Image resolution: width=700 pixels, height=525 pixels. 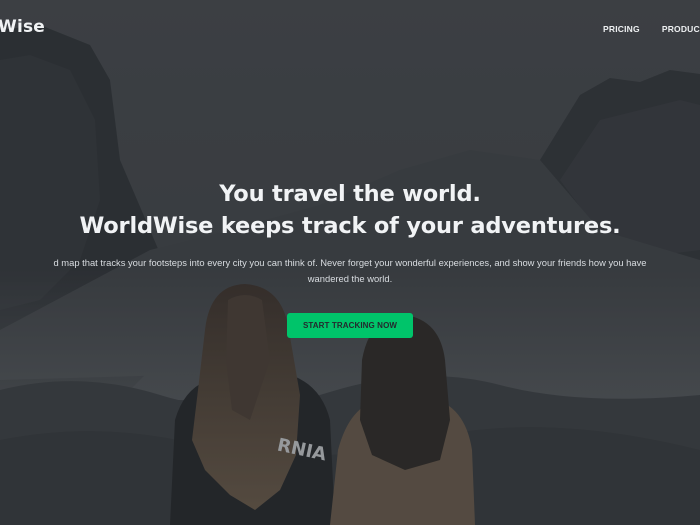 I want to click on nav-link-pricing: PRICING, so click(x=621, y=29).